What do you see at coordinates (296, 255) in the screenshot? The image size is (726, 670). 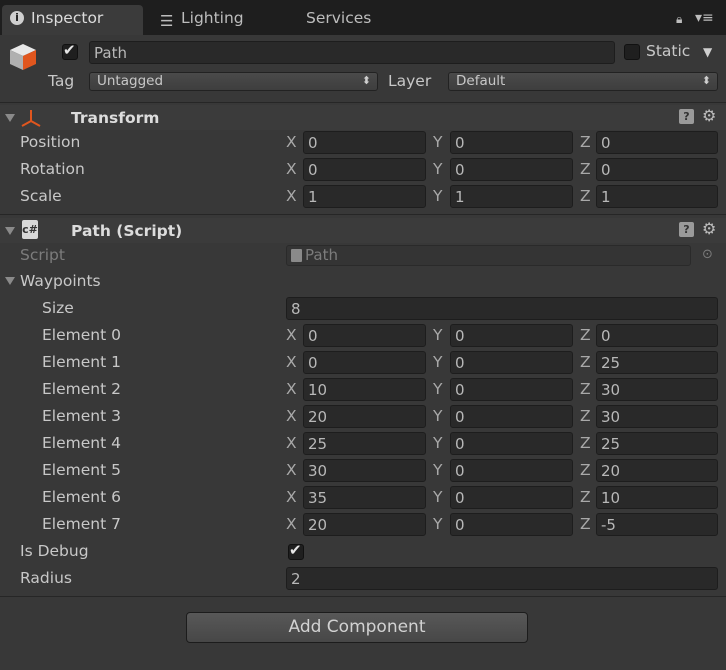 I see `script-asset-icon` at bounding box center [296, 255].